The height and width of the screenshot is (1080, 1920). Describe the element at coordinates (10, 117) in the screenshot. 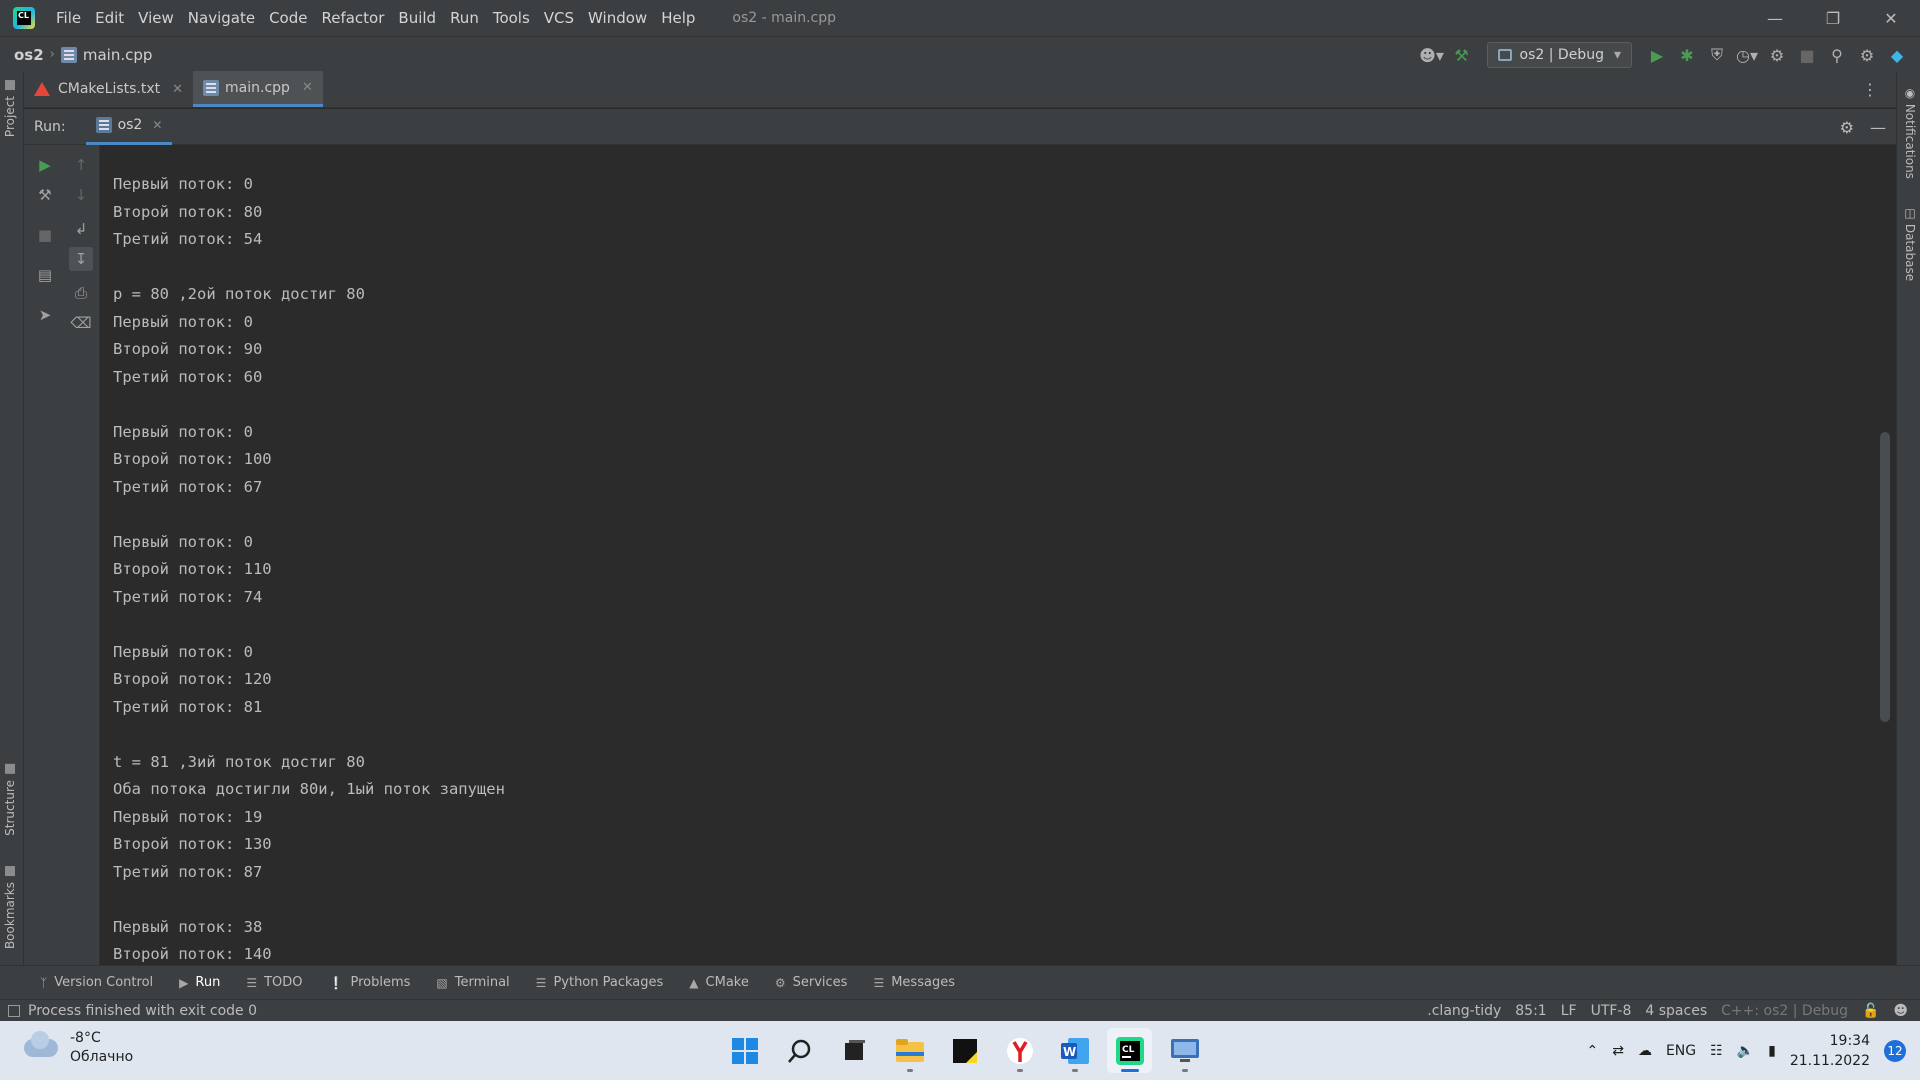

I see `project-tool-tab-label: Project` at that location.